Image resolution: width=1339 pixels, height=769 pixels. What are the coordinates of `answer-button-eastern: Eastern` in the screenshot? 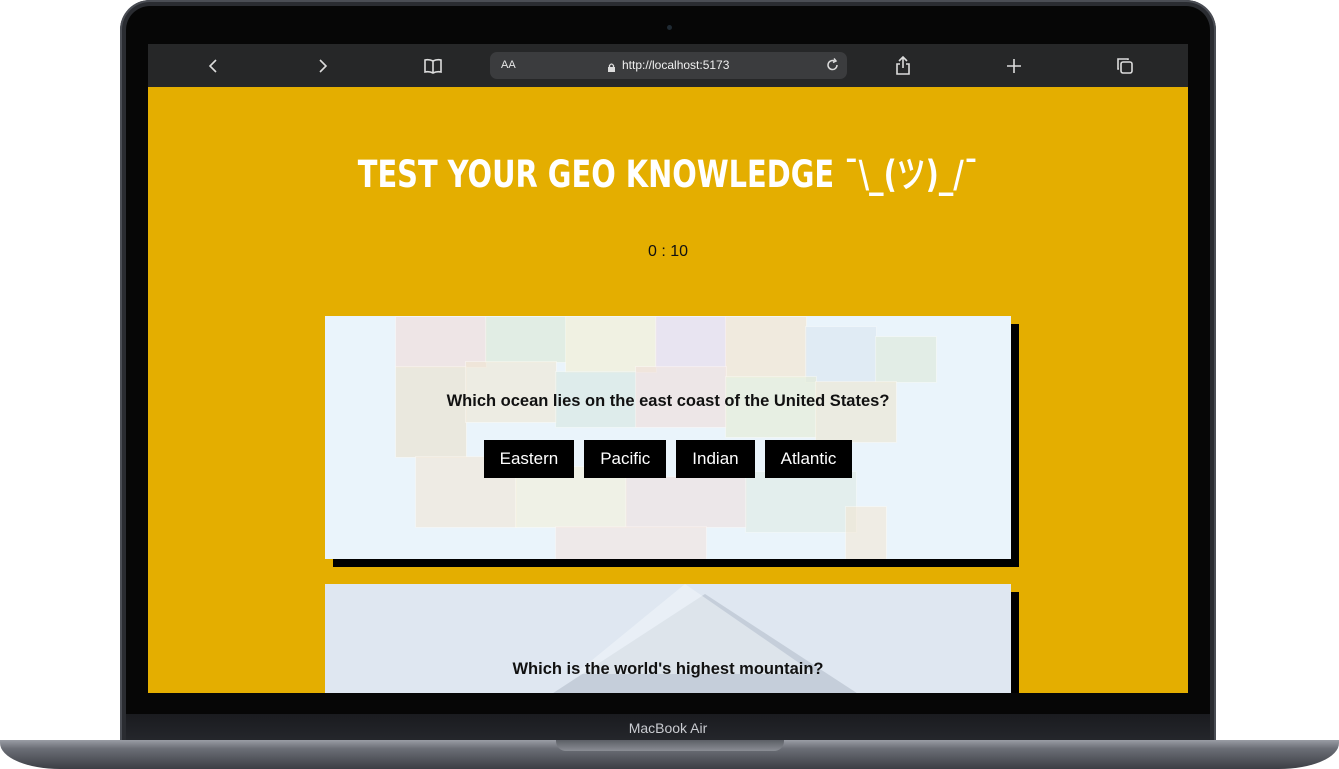 It's located at (529, 459).